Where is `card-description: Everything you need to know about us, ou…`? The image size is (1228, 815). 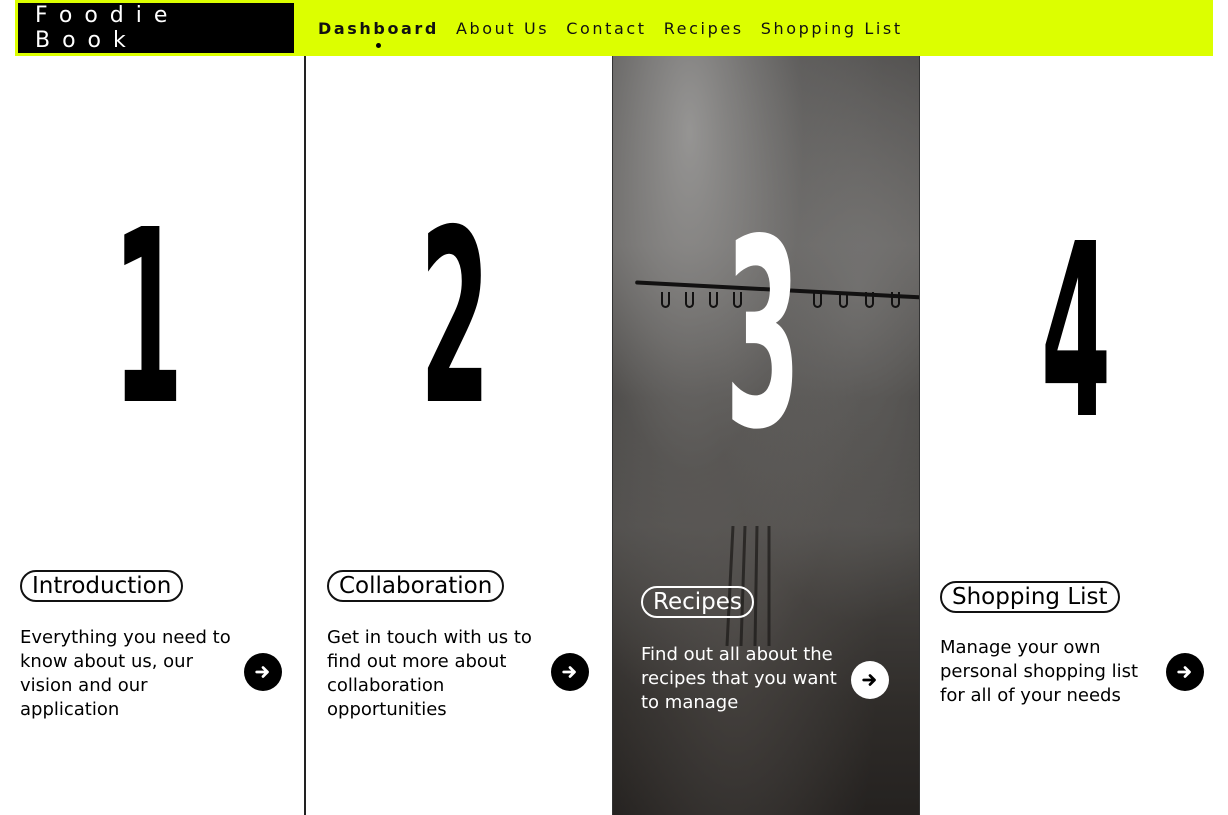
card-description: Everything you need to know about us, ou… is located at coordinates (125, 673).